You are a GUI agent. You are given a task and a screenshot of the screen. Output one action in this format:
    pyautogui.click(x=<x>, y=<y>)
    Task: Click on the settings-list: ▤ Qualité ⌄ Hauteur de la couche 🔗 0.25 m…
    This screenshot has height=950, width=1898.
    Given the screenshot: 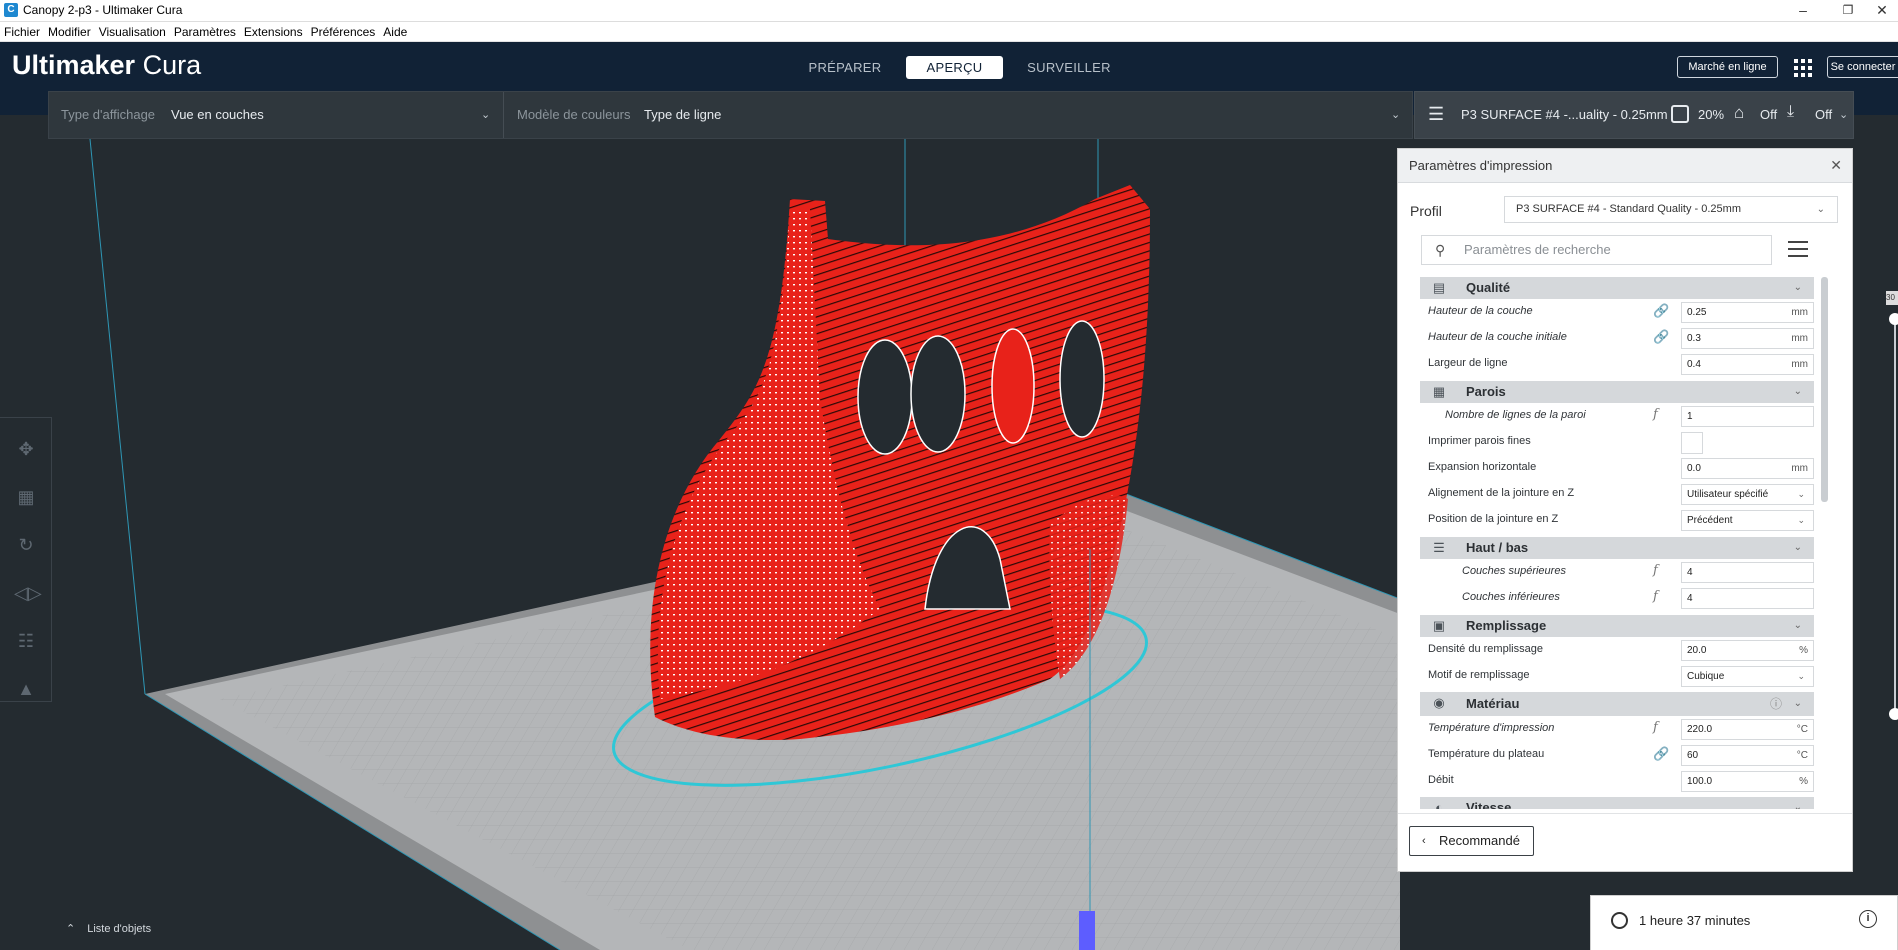 What is the action you would take?
    pyautogui.click(x=1617, y=543)
    